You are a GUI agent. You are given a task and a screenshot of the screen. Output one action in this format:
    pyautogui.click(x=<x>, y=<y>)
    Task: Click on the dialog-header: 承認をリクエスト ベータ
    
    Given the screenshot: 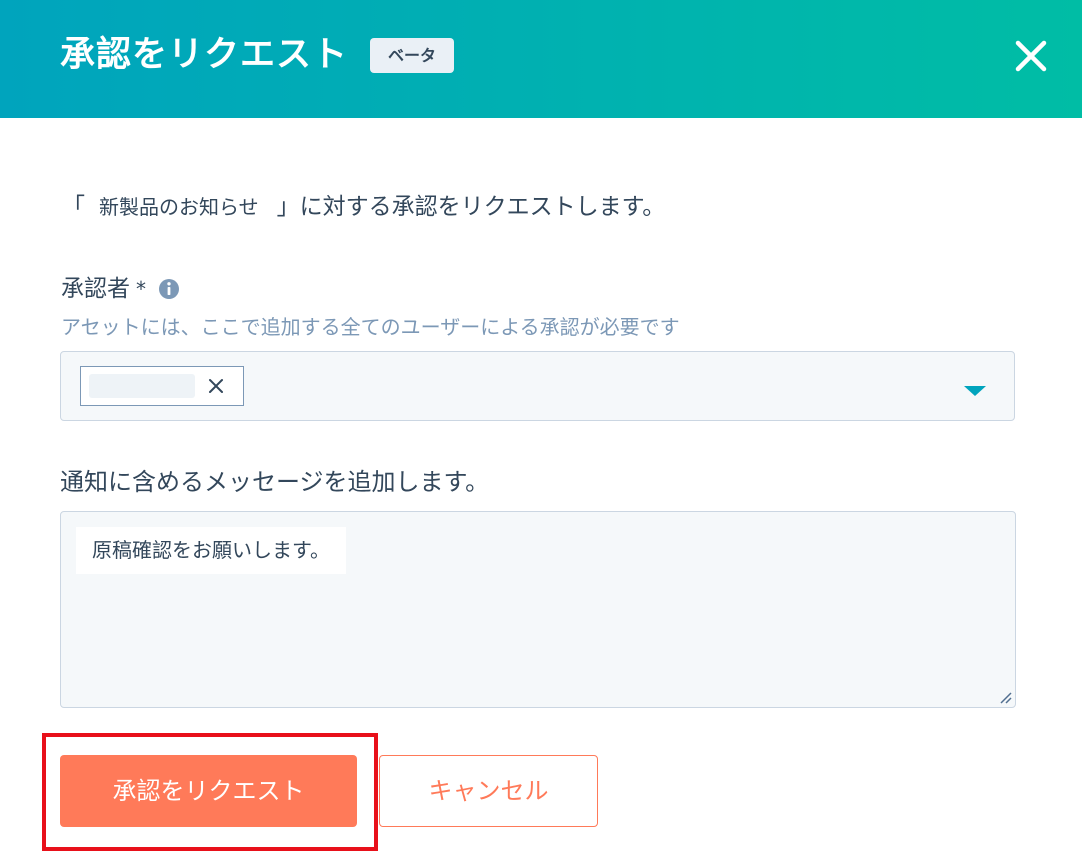 What is the action you would take?
    pyautogui.click(x=541, y=59)
    